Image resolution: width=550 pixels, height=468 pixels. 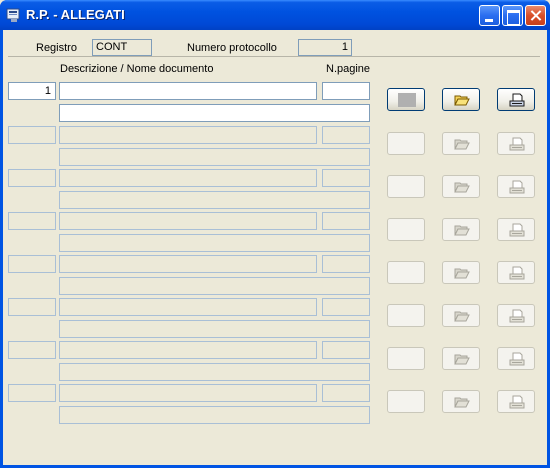 I want to click on window-title: R.P. - ALLEGATI, so click(x=75, y=14).